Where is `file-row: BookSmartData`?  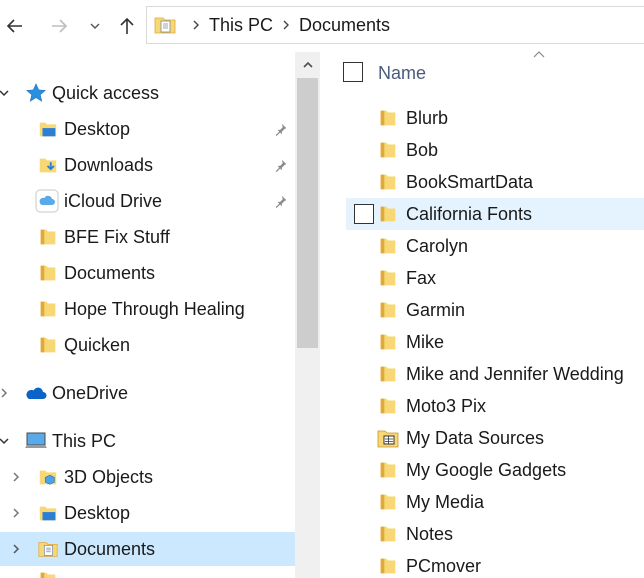
file-row: BookSmartData is located at coordinates (495, 182).